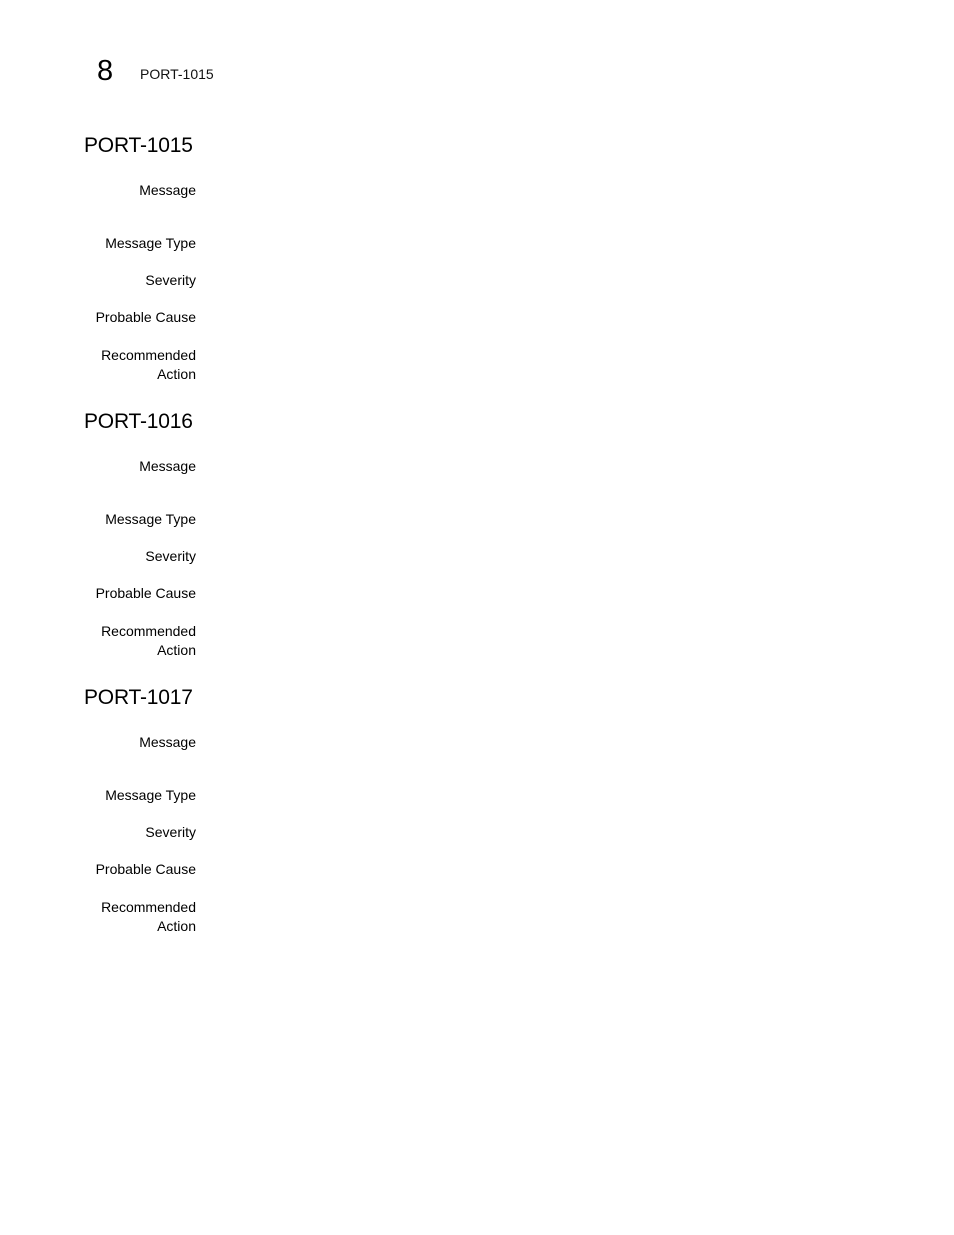 Image resolution: width=954 pixels, height=1235 pixels. What do you see at coordinates (138, 145) in the screenshot?
I see `section-title: PORT-1015` at bounding box center [138, 145].